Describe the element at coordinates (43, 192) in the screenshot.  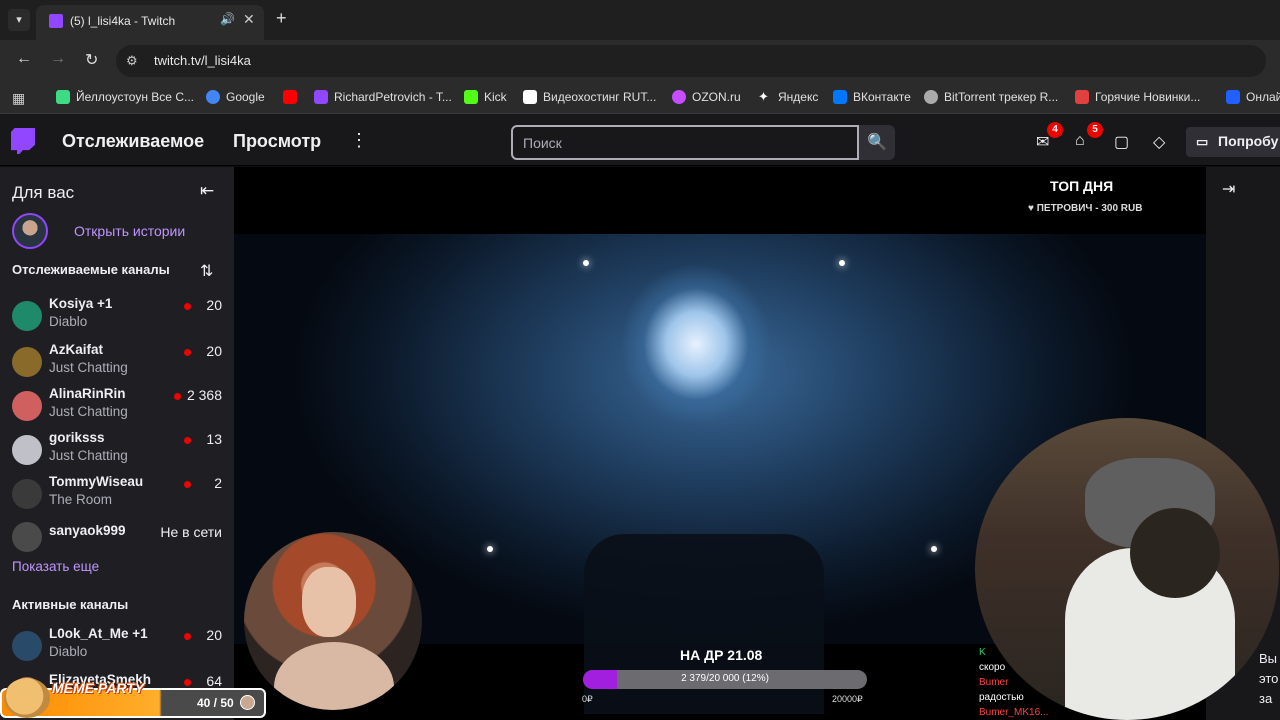
I see `sidebar-title: Для вас` at that location.